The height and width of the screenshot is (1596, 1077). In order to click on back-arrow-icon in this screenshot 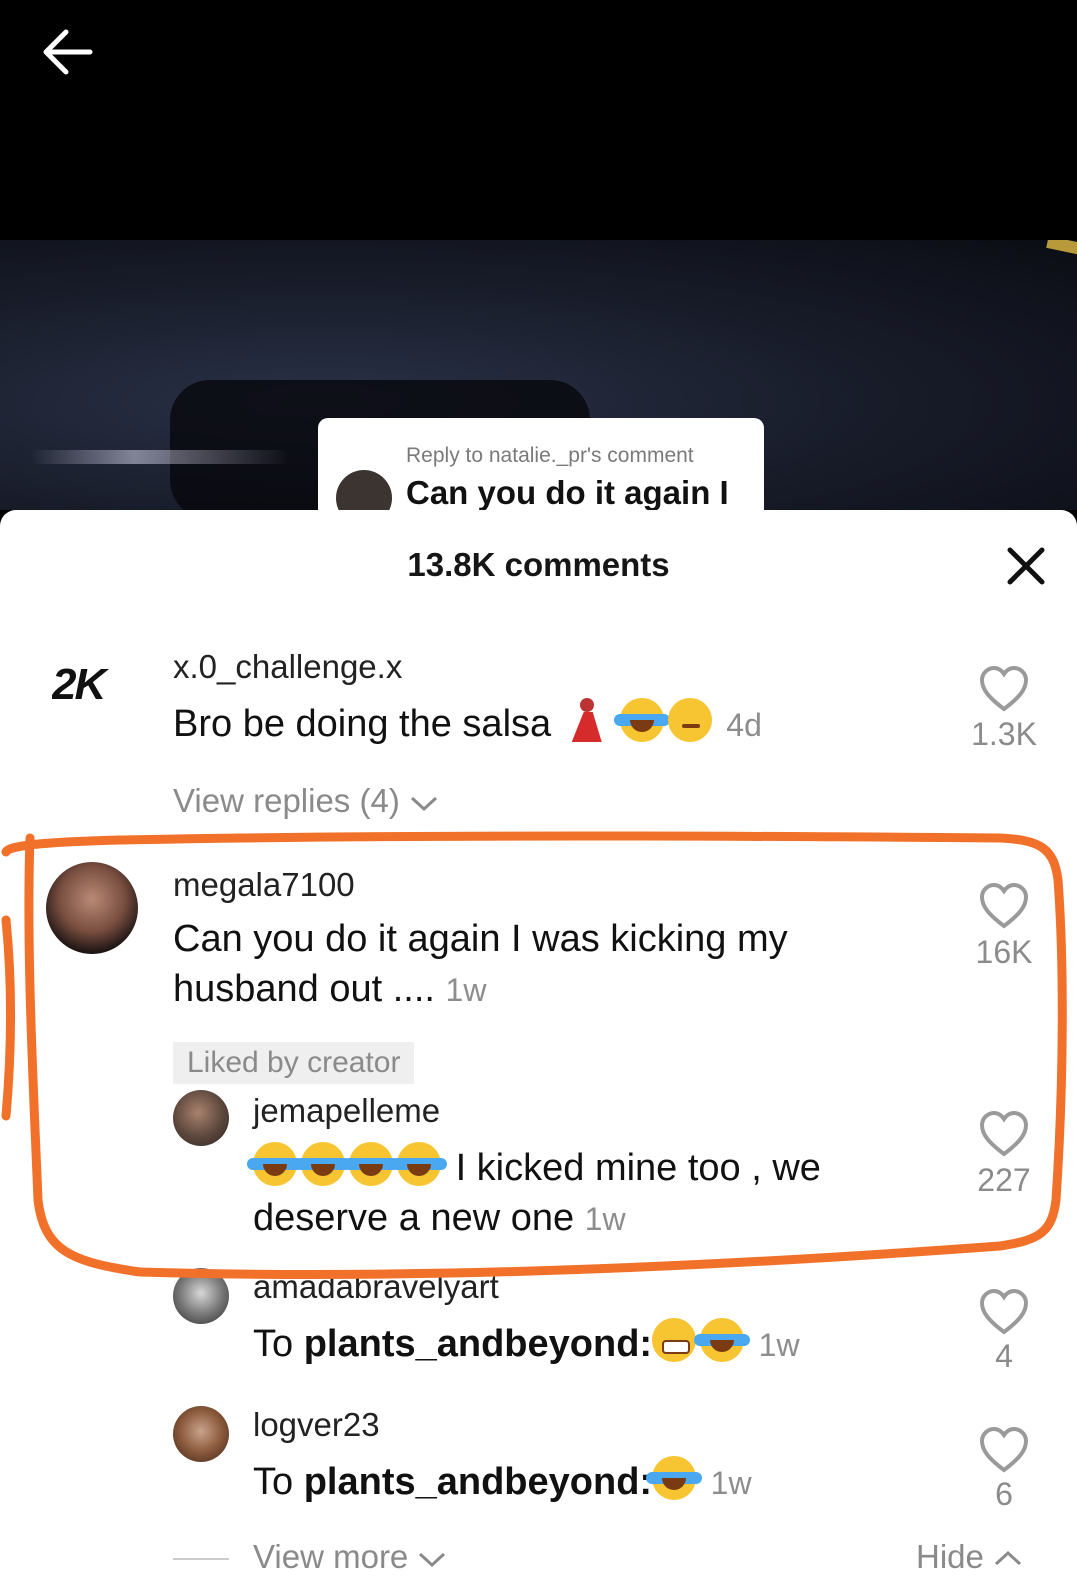, I will do `click(68, 52)`.